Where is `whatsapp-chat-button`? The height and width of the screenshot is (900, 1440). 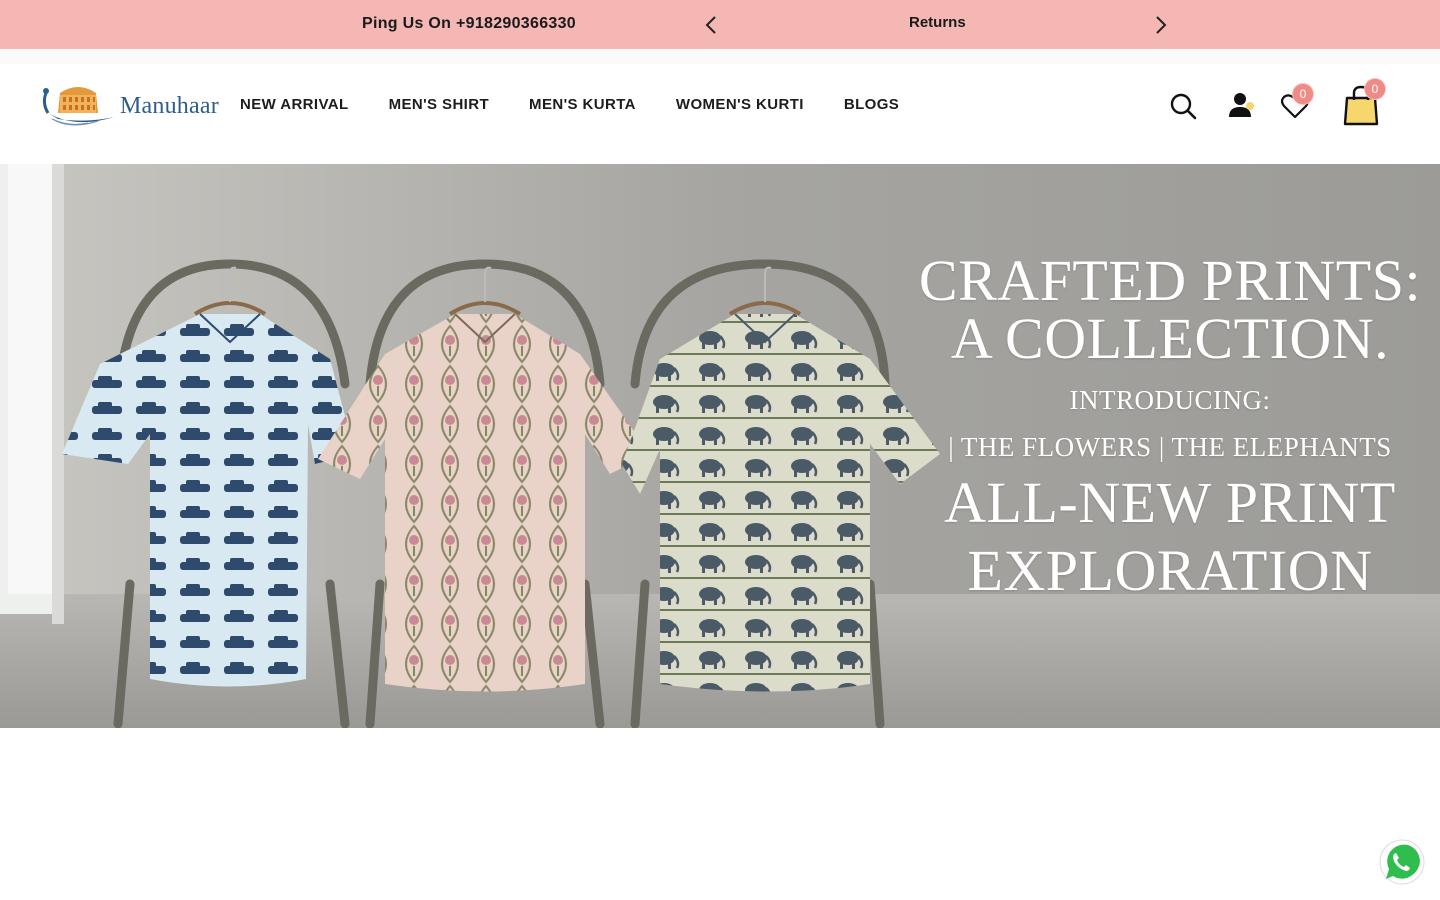
whatsapp-chat-button is located at coordinates (1402, 862).